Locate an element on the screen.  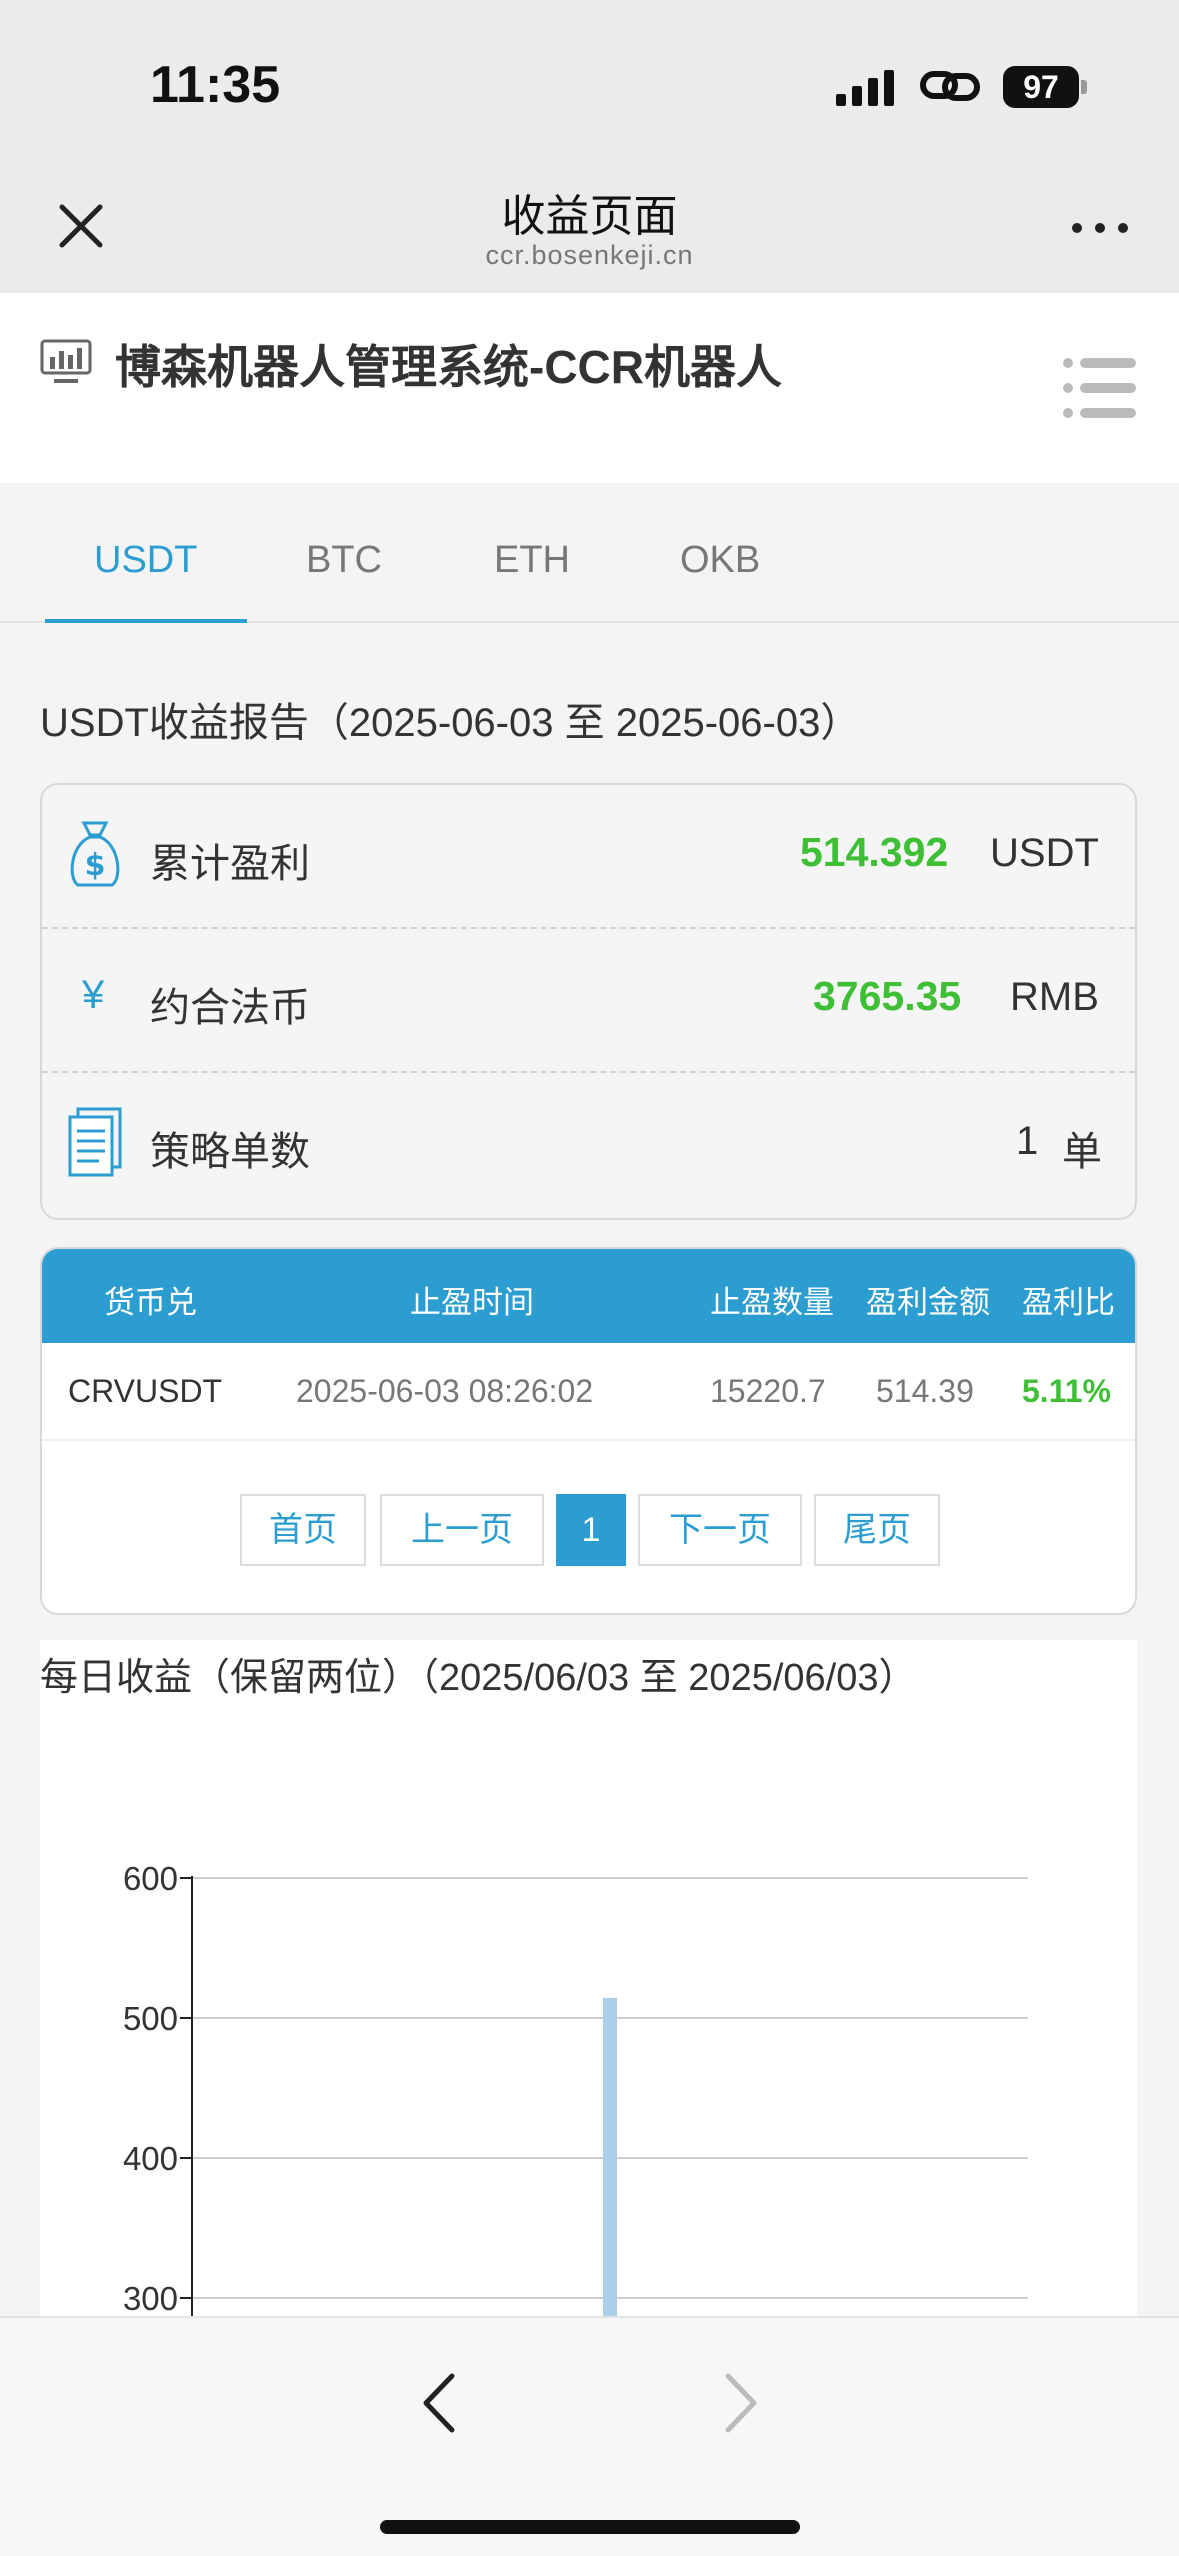
monitor-icon is located at coordinates (66, 361).